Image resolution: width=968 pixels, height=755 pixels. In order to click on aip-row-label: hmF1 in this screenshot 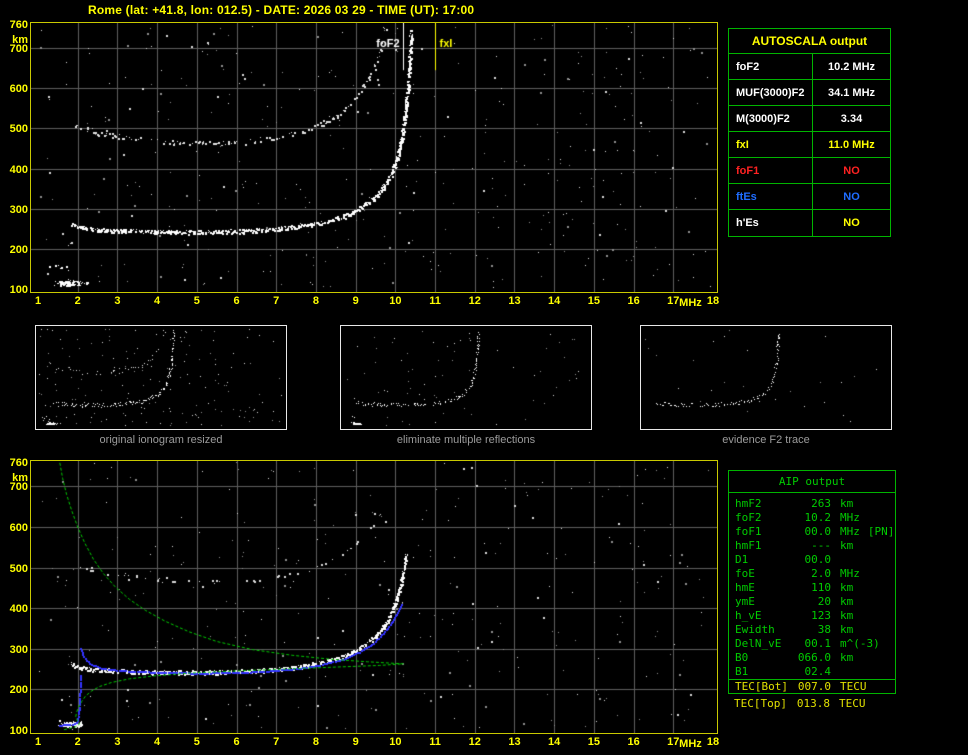, I will do `click(748, 545)`.